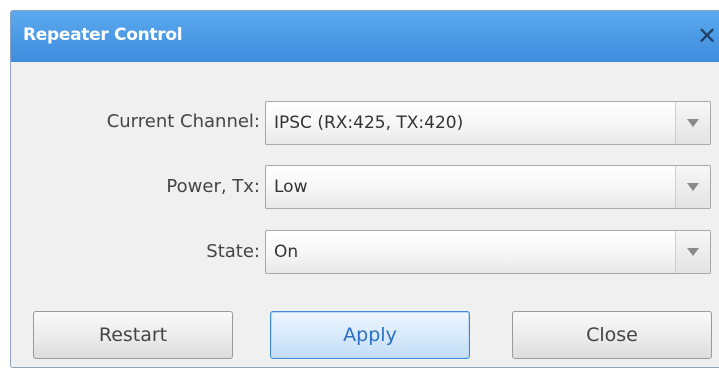 This screenshot has height=369, width=719. I want to click on title-bar: Repeater Control ✕, so click(365, 36).